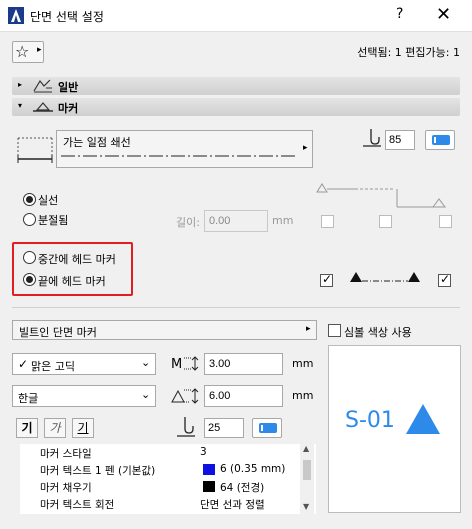 The image size is (472, 529). Describe the element at coordinates (58, 332) in the screenshot. I see `marker-type-label: 빌트인 단면 마커` at that location.